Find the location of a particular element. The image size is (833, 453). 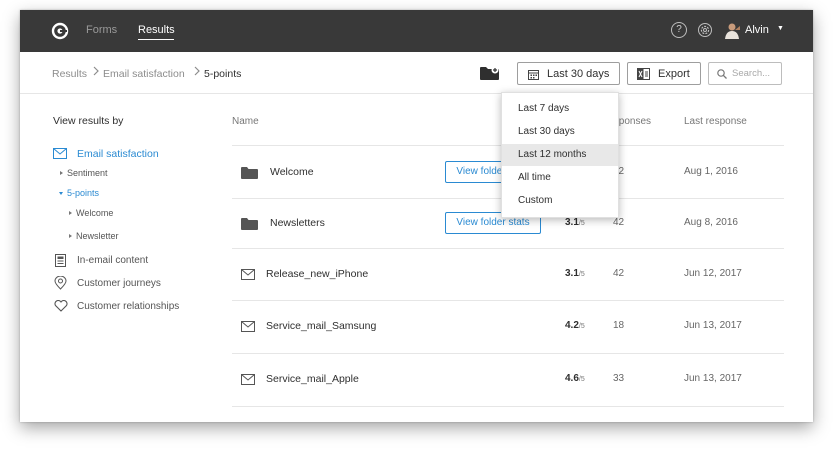

row-name: Newsletters is located at coordinates (297, 223).